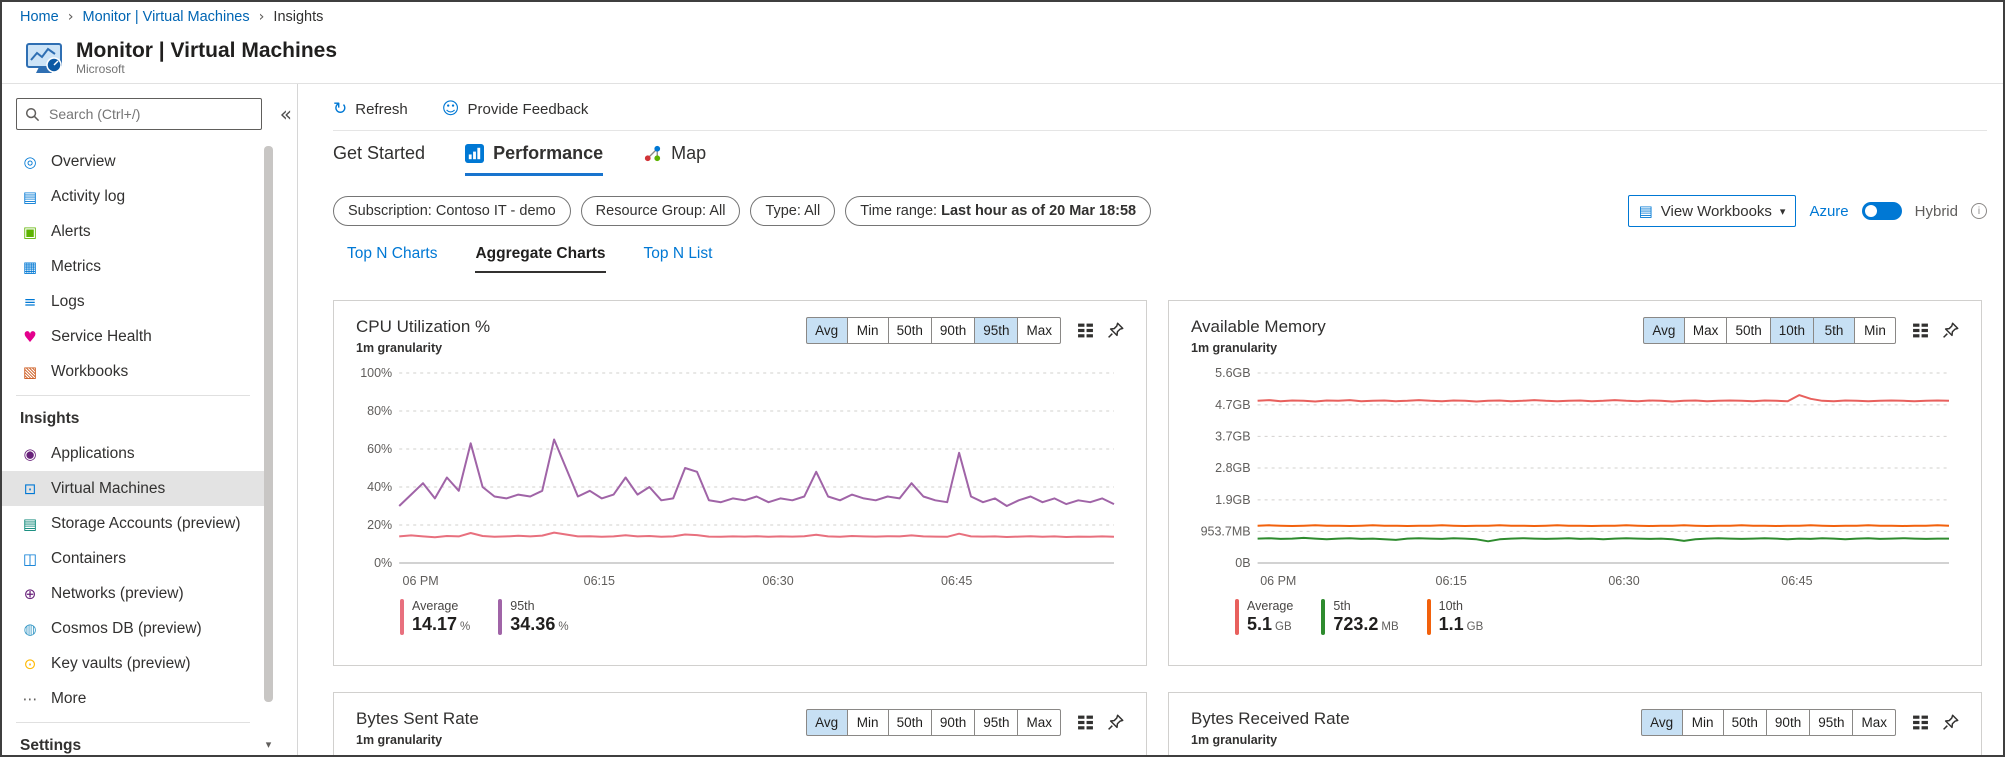 The image size is (2005, 757). Describe the element at coordinates (515, 109) in the screenshot. I see `provide-feedback-button: ☺ Provide Feedback` at that location.